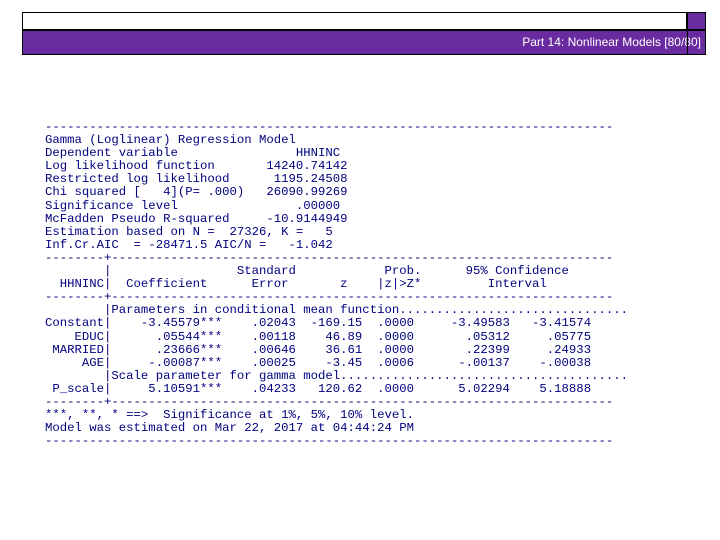 Image resolution: width=720 pixels, height=540 pixels. I want to click on output-line: Dependent variable HHNINC, so click(193, 153).